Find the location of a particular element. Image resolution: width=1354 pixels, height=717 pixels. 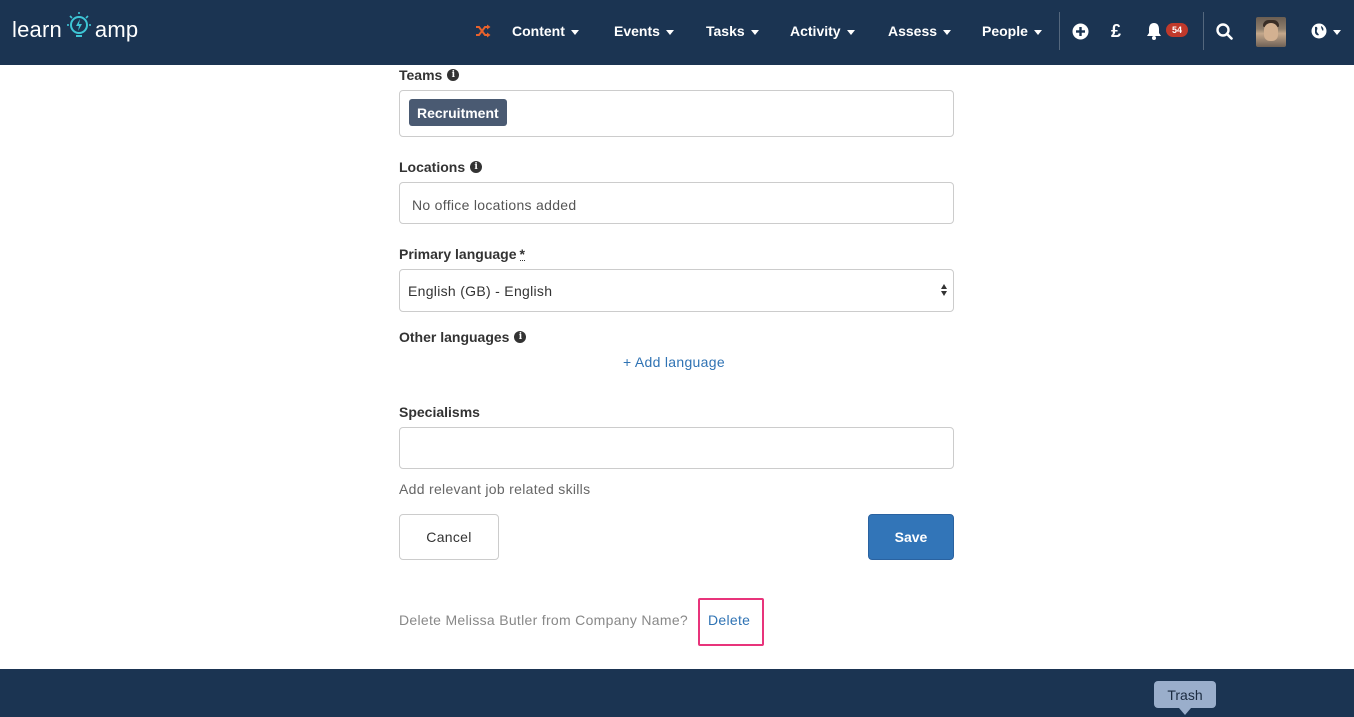

cancel-button: Cancel is located at coordinates (449, 537).